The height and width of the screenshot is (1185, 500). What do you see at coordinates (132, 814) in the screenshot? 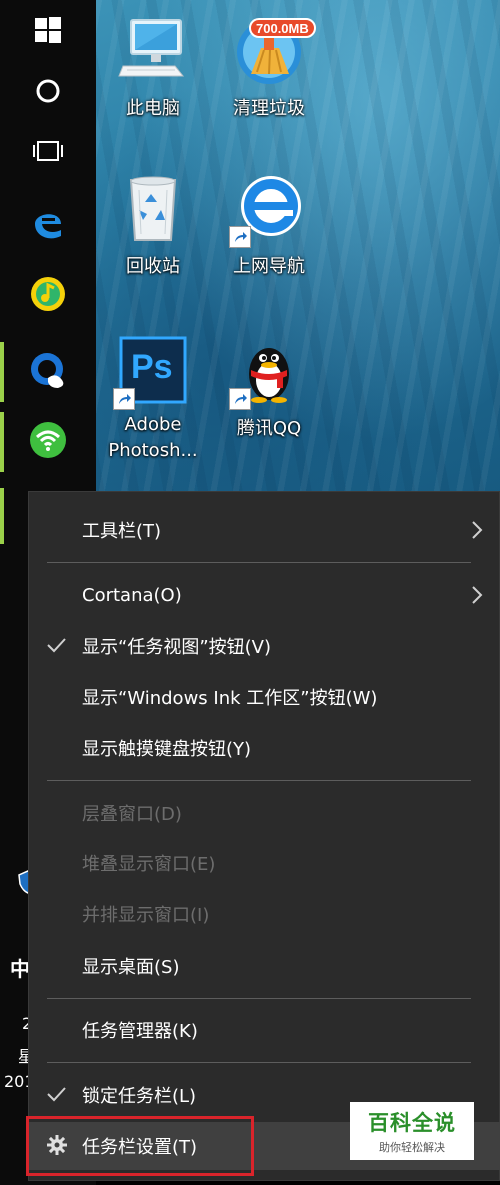
I see `menu-item-label: 层叠窗口(D)` at bounding box center [132, 814].